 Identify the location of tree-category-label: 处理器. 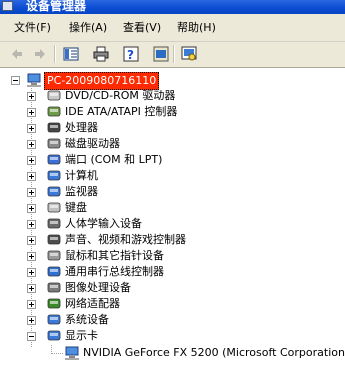
(81, 127).